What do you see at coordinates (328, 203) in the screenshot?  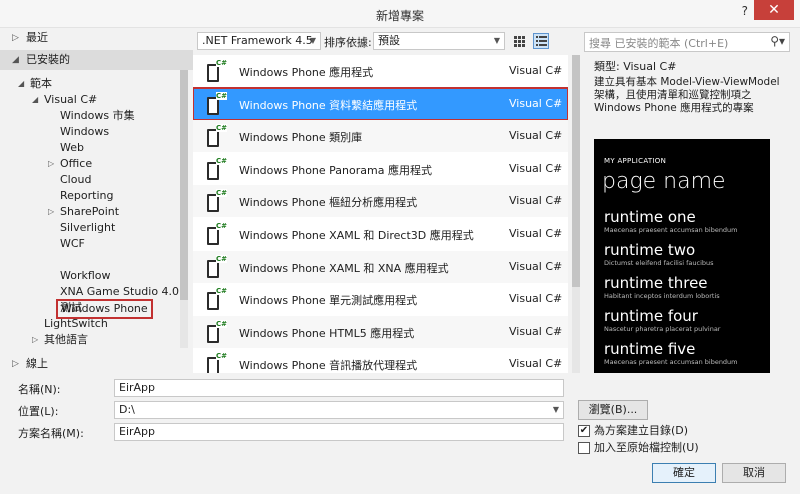 I see `template-name: Windows Phone 樞紐分析應用程式` at bounding box center [328, 203].